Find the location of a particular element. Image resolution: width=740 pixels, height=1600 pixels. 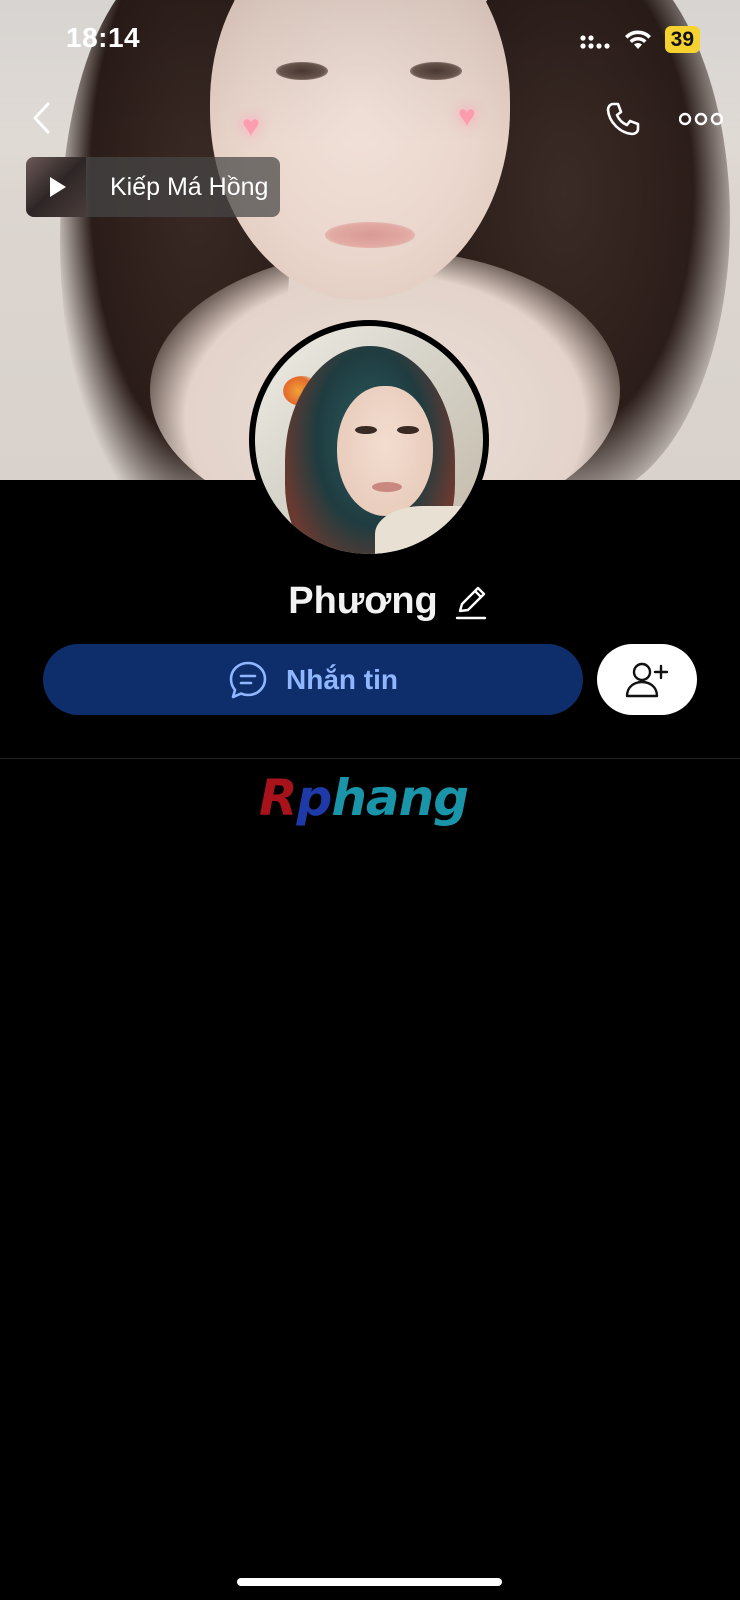

more-options-button is located at coordinates (701, 119).